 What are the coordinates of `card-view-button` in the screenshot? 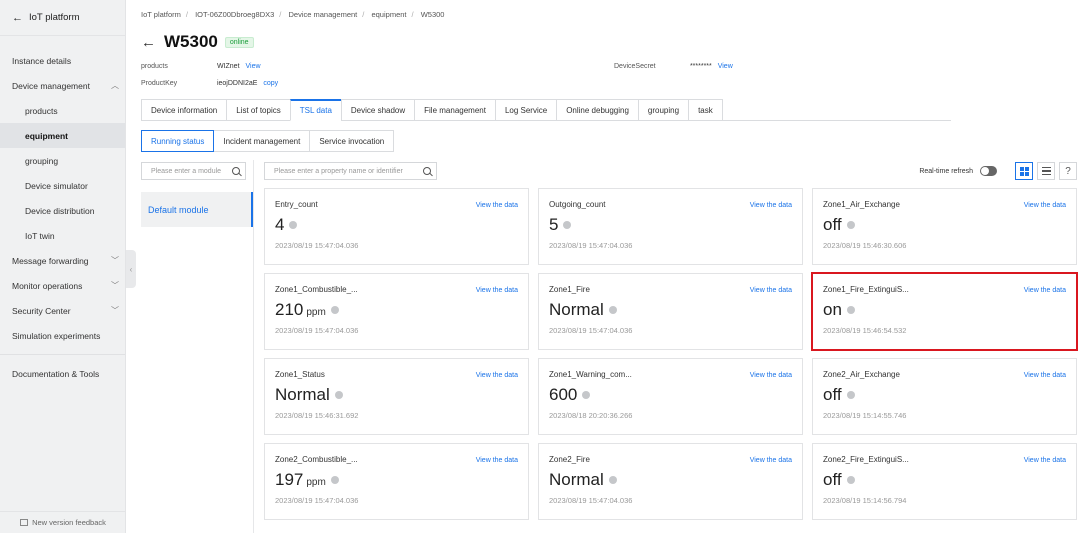 It's located at (1024, 171).